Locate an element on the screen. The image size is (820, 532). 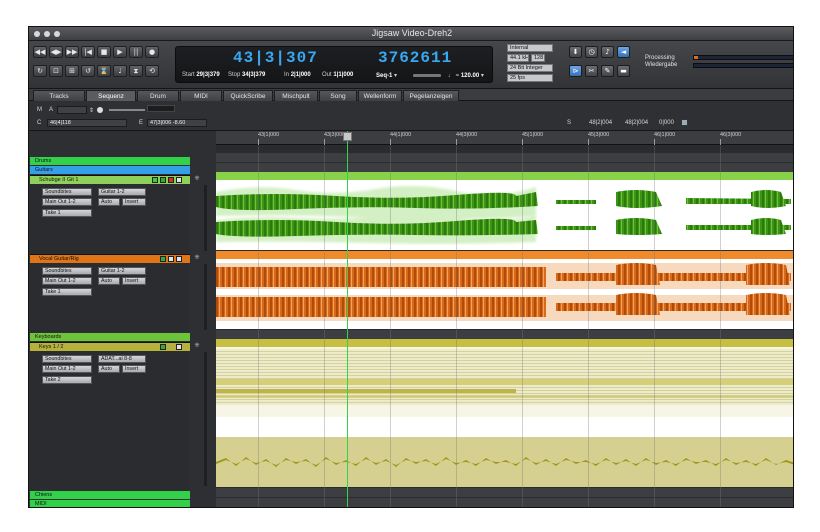
memory-cycle-icon: ⟲ is located at coordinates (152, 71).